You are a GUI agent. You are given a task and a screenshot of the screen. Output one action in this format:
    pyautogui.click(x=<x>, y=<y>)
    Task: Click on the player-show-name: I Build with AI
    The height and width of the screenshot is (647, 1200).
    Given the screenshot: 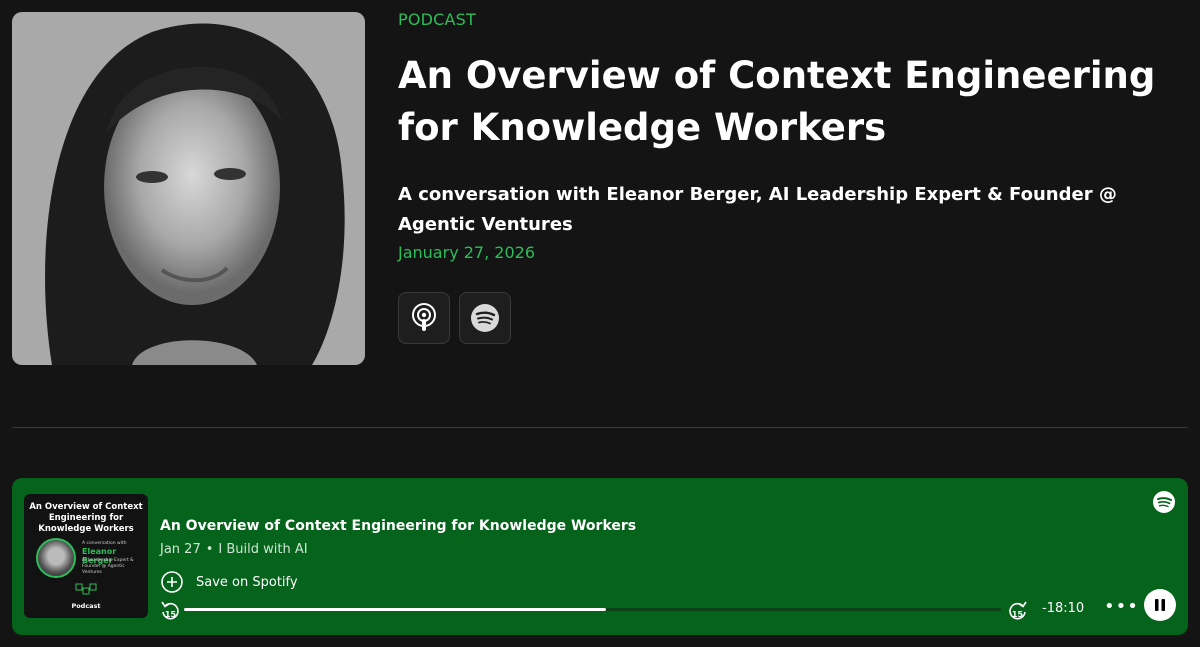 What is the action you would take?
    pyautogui.click(x=262, y=549)
    